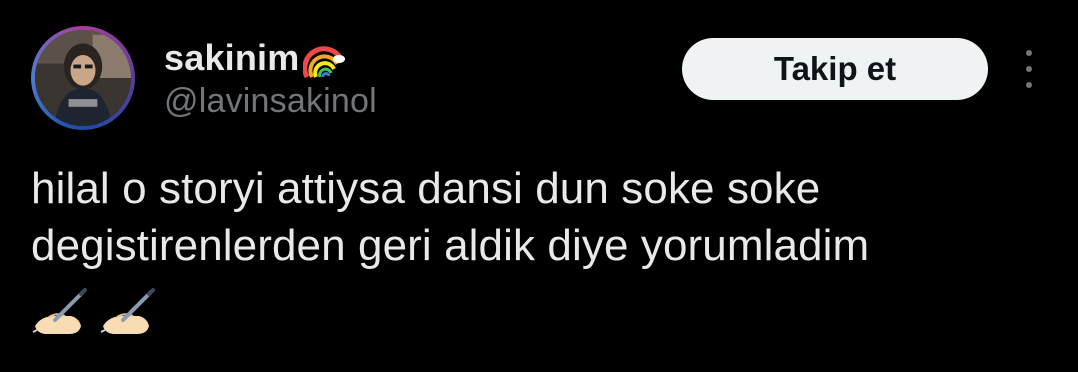 The height and width of the screenshot is (372, 1078). Describe the element at coordinates (94, 312) in the screenshot. I see `emoji-row` at that location.